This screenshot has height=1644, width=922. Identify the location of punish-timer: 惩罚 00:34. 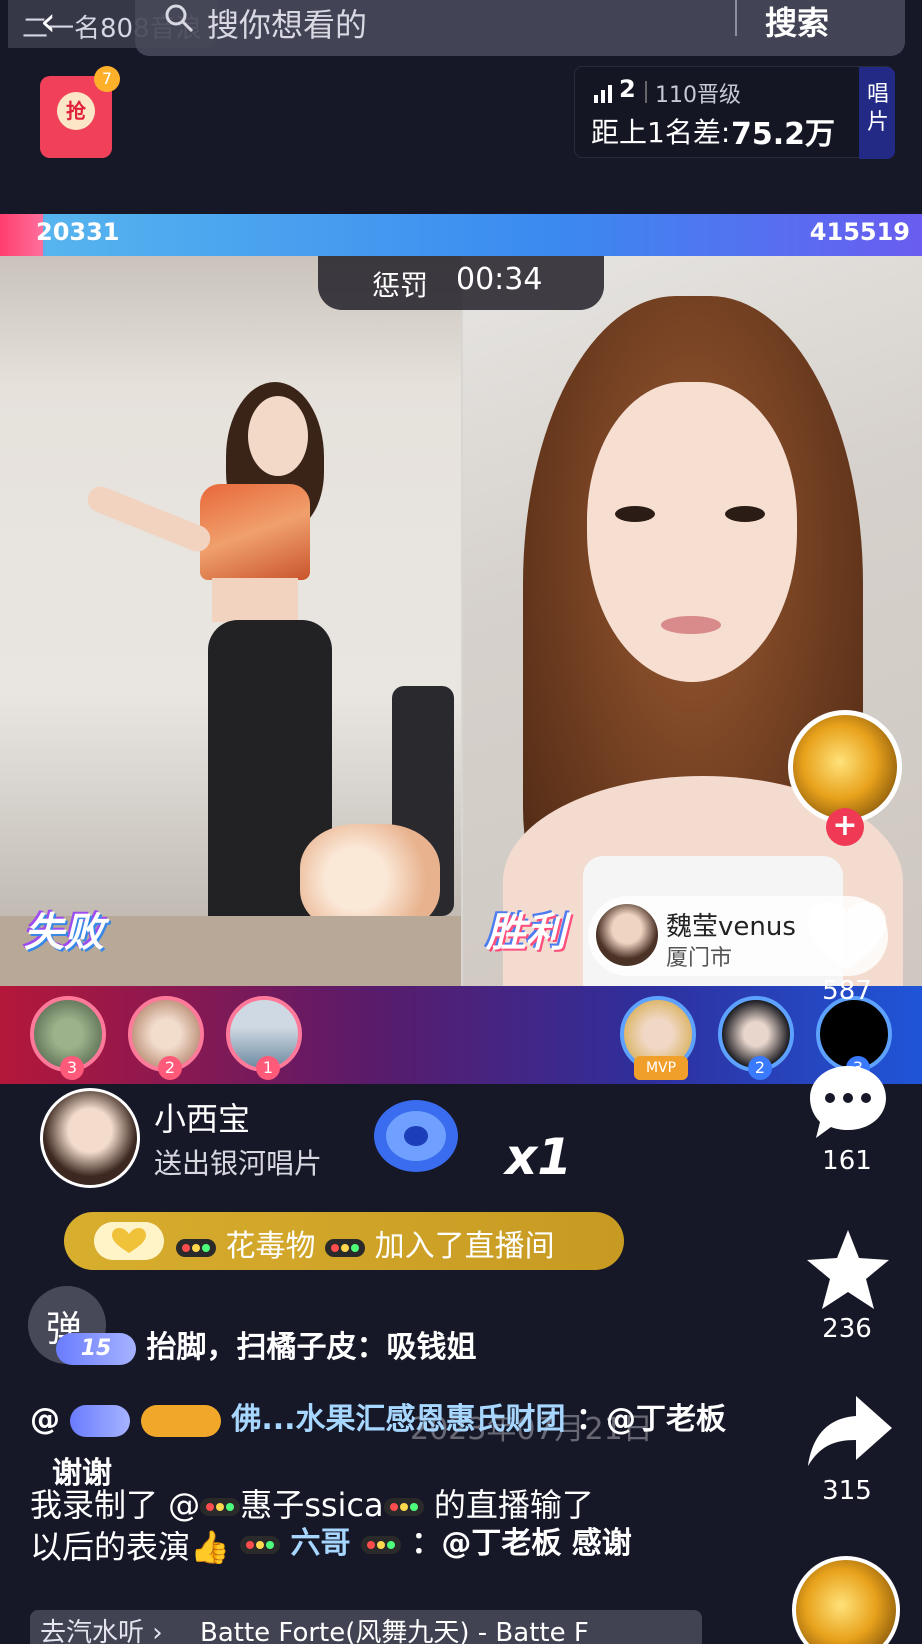
(461, 283).